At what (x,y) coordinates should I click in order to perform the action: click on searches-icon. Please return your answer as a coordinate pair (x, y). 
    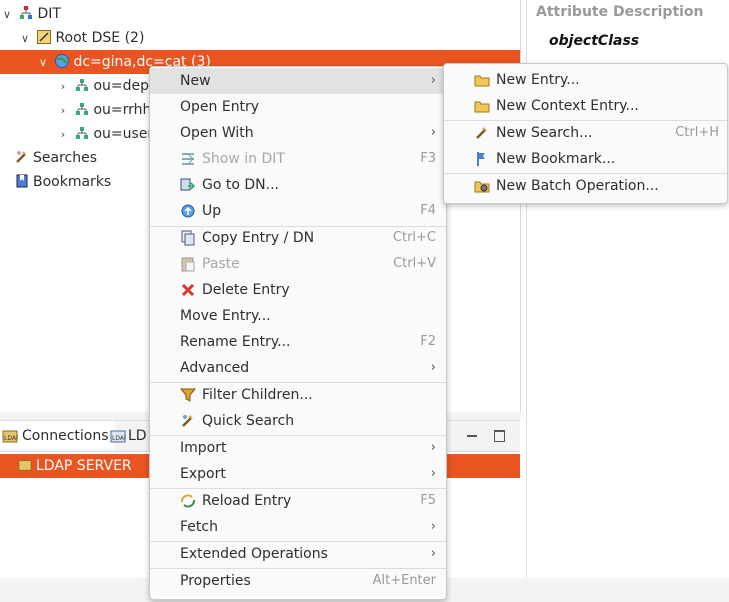
    Looking at the image, I should click on (21, 157).